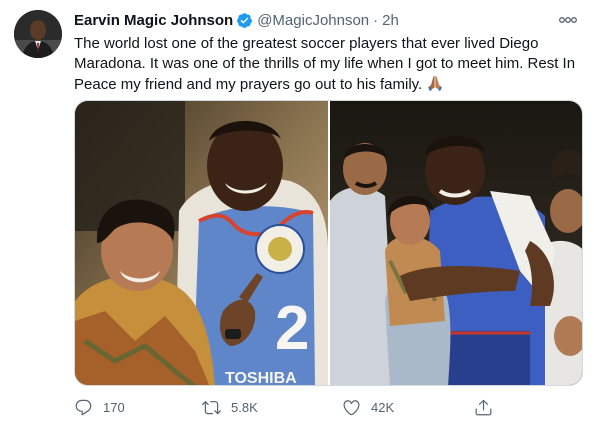 The height and width of the screenshot is (426, 594). I want to click on tweet-header: Earvin Magic Johnson @MagicJohnson · 2h, so click(324, 20).